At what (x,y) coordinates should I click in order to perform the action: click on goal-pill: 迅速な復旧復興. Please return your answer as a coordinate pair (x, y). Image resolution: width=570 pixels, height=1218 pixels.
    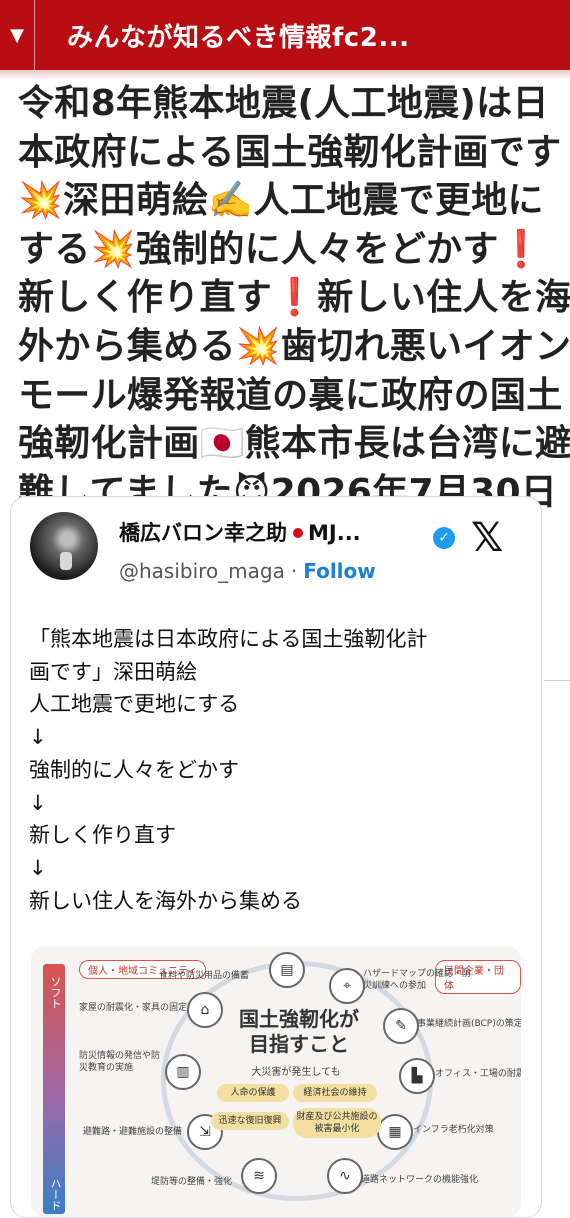
    Looking at the image, I should click on (250, 1121).